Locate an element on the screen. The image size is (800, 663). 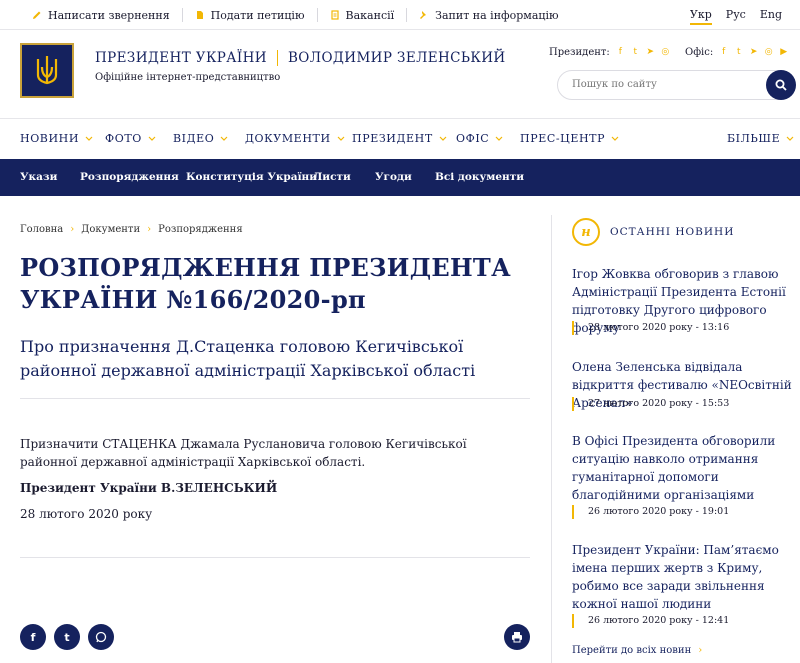
article-date: 28 лютого 2020 року is located at coordinates (86, 514).